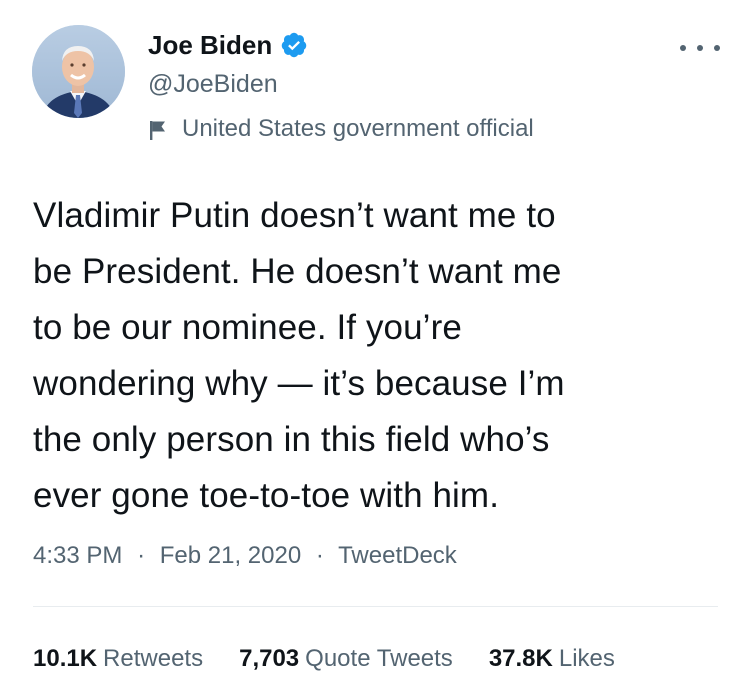 The height and width of the screenshot is (699, 750). I want to click on account-label: United States government official, so click(341, 129).